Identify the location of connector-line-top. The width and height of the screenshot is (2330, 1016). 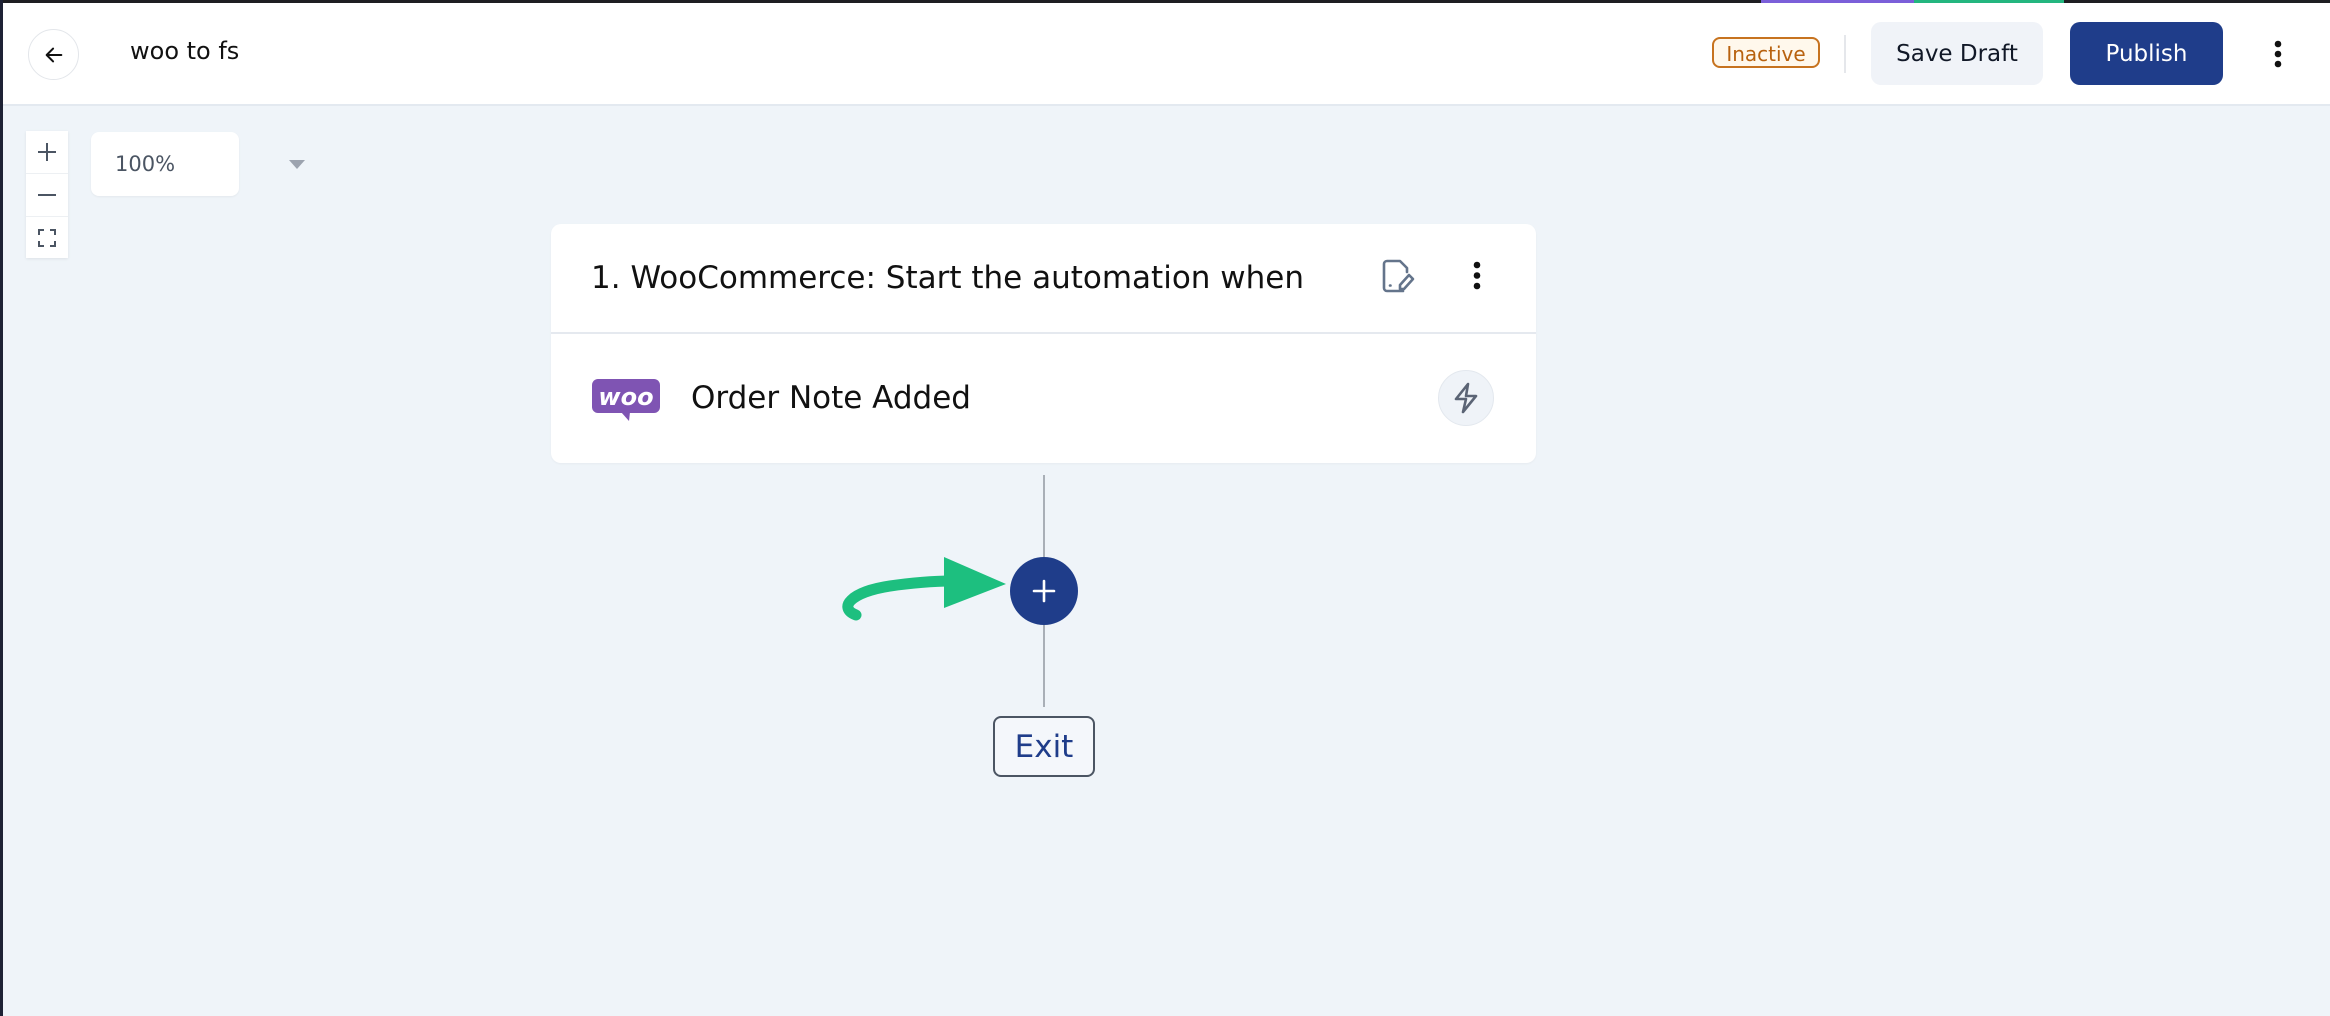
(1044, 516).